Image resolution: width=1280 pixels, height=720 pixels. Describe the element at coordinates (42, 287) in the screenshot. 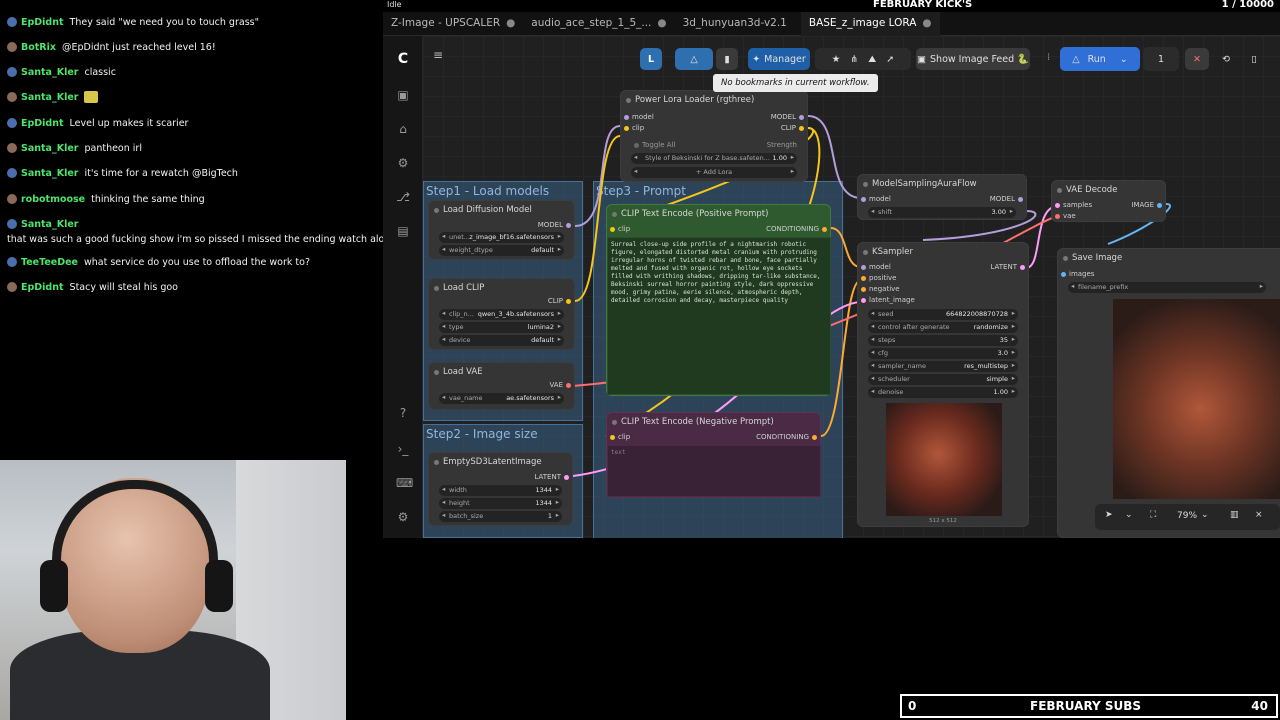

I see `chat-username: EpDidnt` at that location.